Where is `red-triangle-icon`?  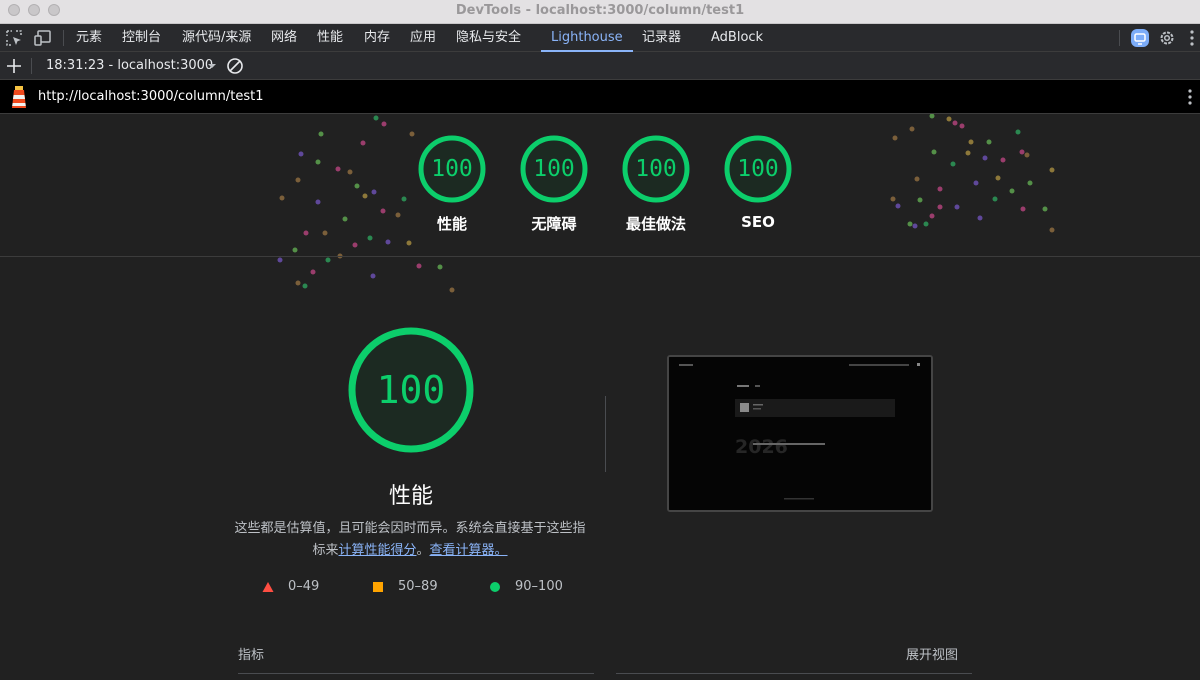 red-triangle-icon is located at coordinates (268, 587).